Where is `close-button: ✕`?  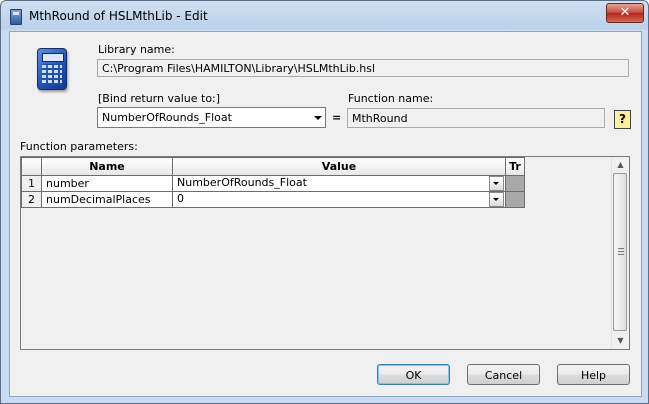
close-button: ✕ is located at coordinates (625, 13).